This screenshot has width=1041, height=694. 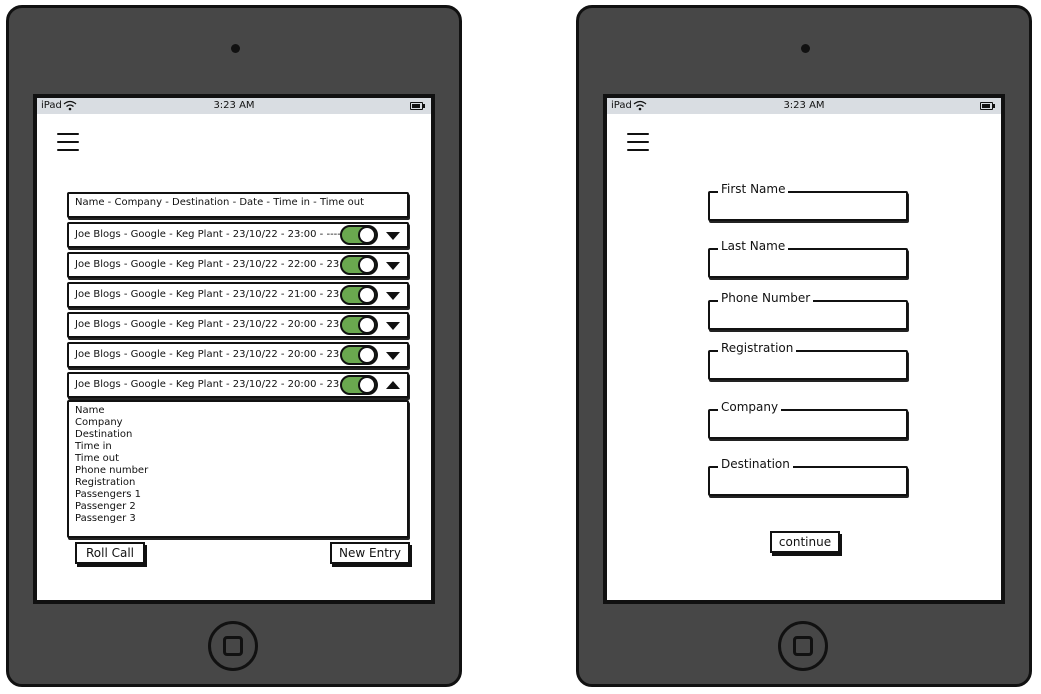 I want to click on detail-item: Company, so click(x=99, y=422).